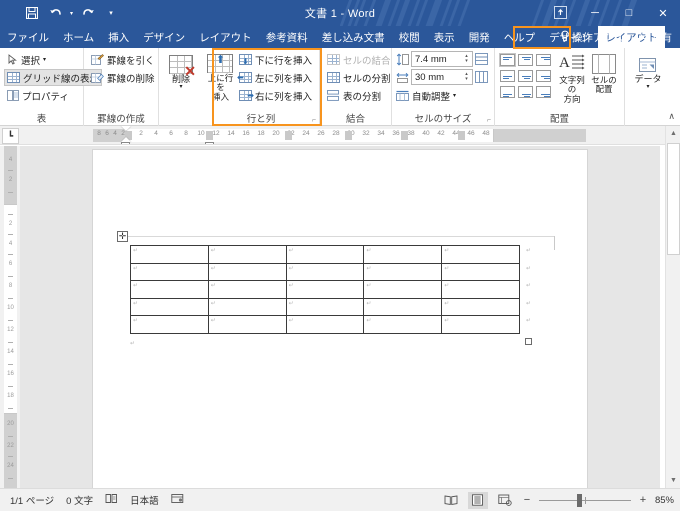 This screenshot has width=680, height=511. Describe the element at coordinates (442, 95) in the screenshot. I see `autofit-button: 自動調整 ▾` at that location.